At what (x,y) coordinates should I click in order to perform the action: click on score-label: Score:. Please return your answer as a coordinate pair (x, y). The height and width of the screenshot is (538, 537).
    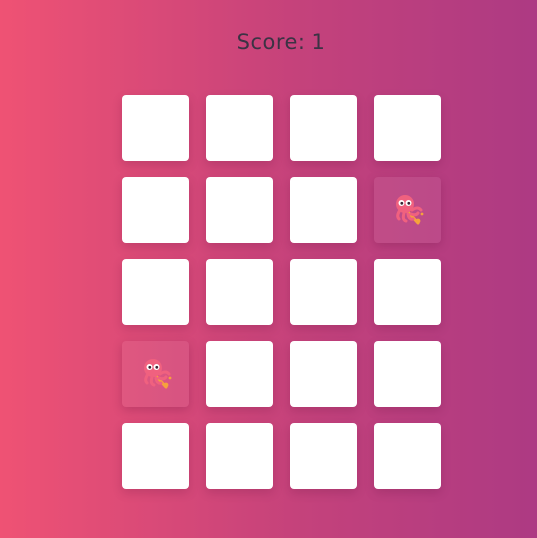
    Looking at the image, I should click on (271, 42).